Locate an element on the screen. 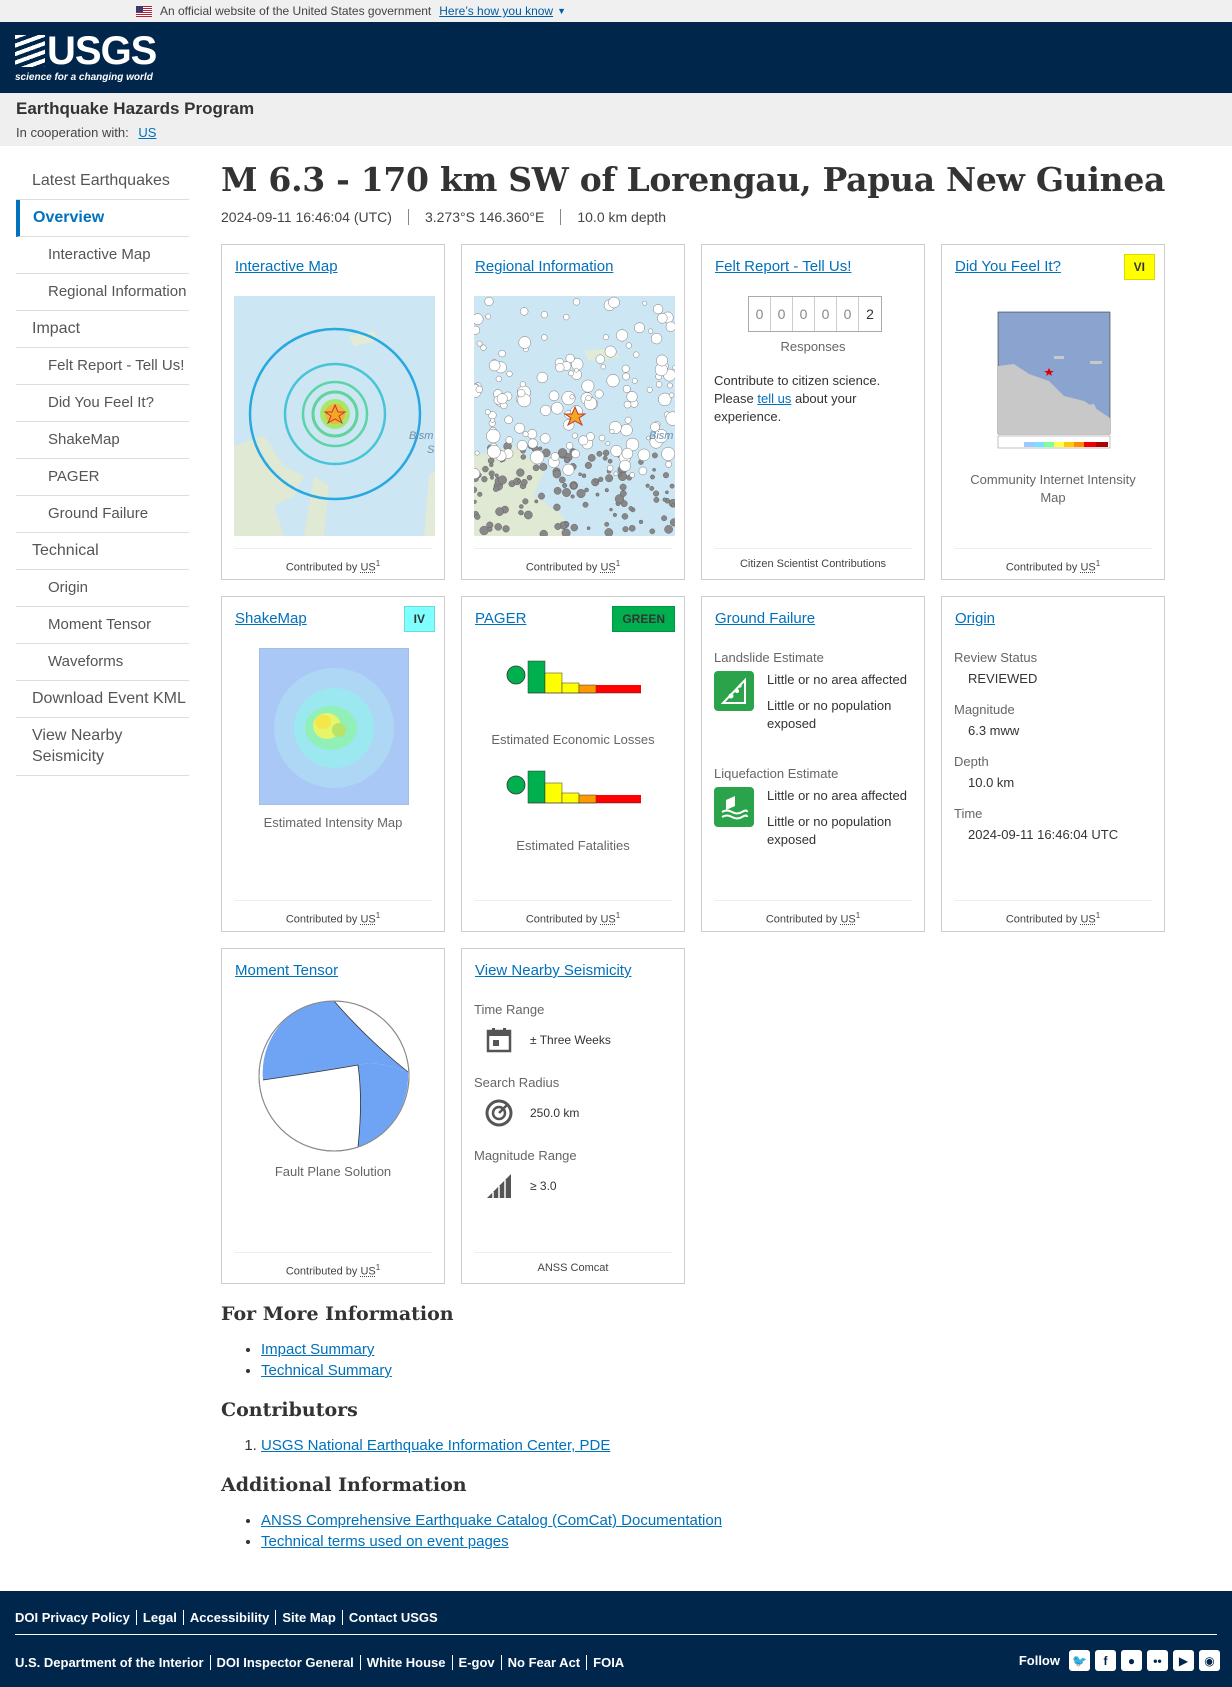 This screenshot has width=1232, height=1687. footer-link: FOIA is located at coordinates (608, 1662).